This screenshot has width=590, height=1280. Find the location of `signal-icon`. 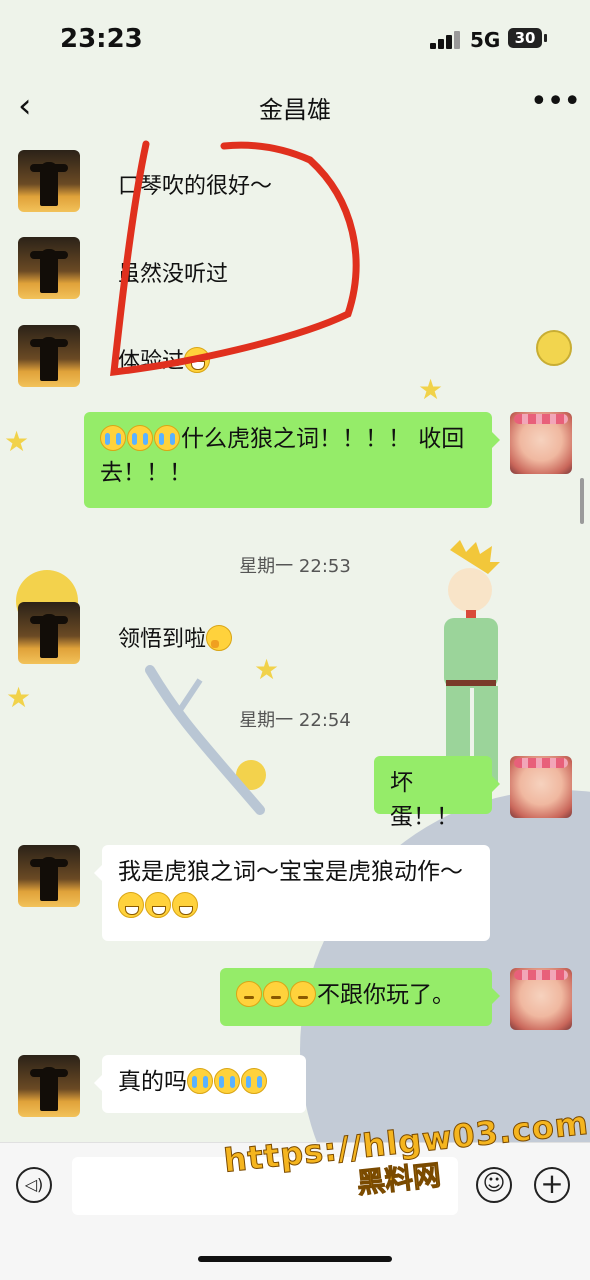

signal-icon is located at coordinates (446, 39).